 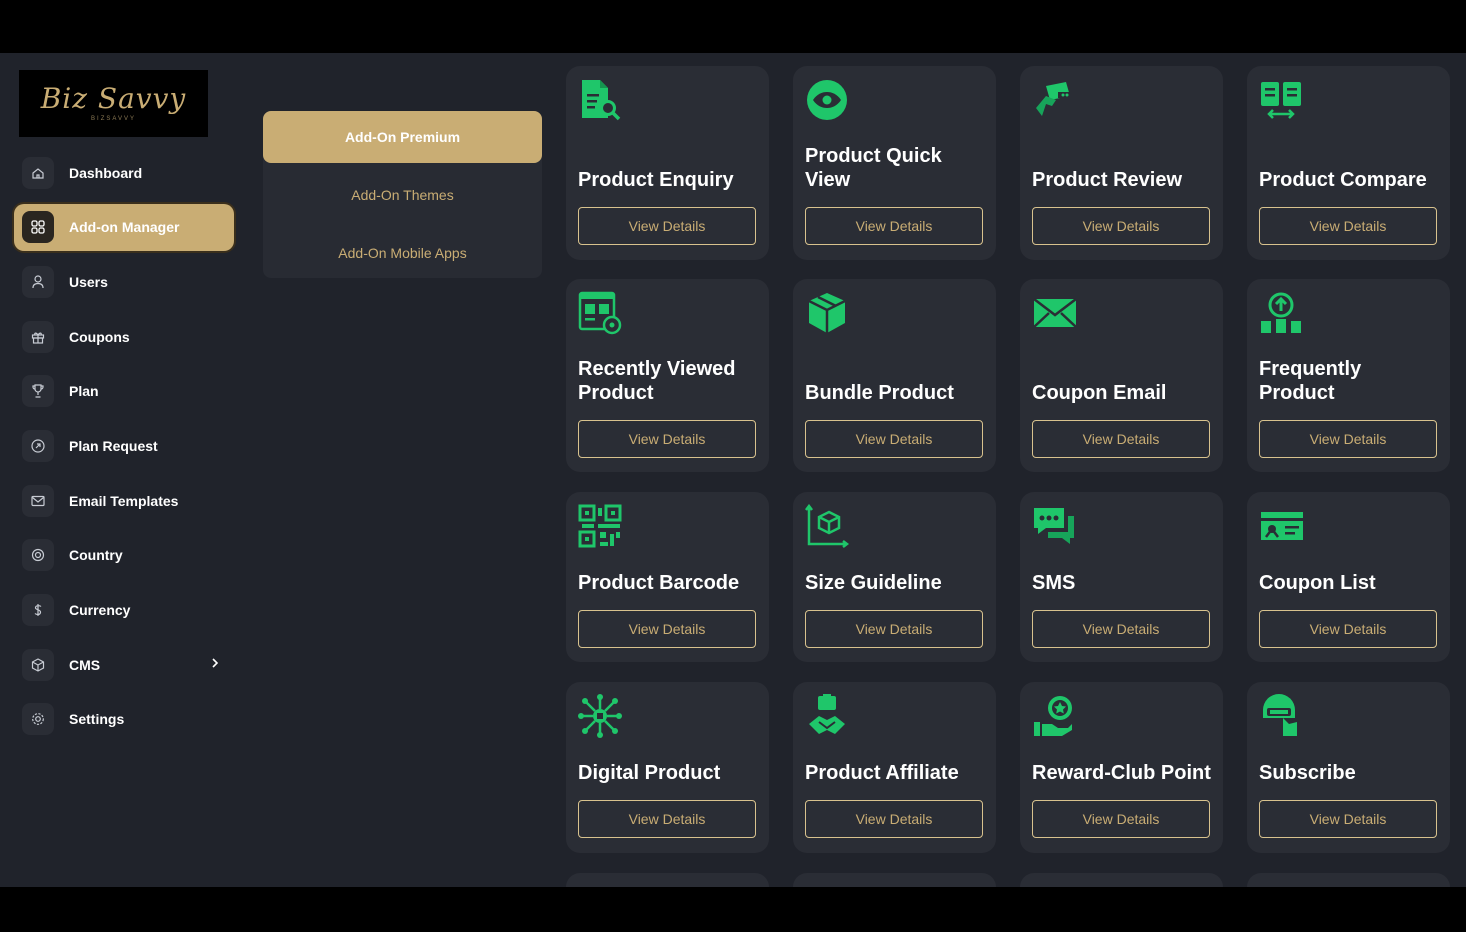 I want to click on ticket-icon, so click(x=1281, y=526).